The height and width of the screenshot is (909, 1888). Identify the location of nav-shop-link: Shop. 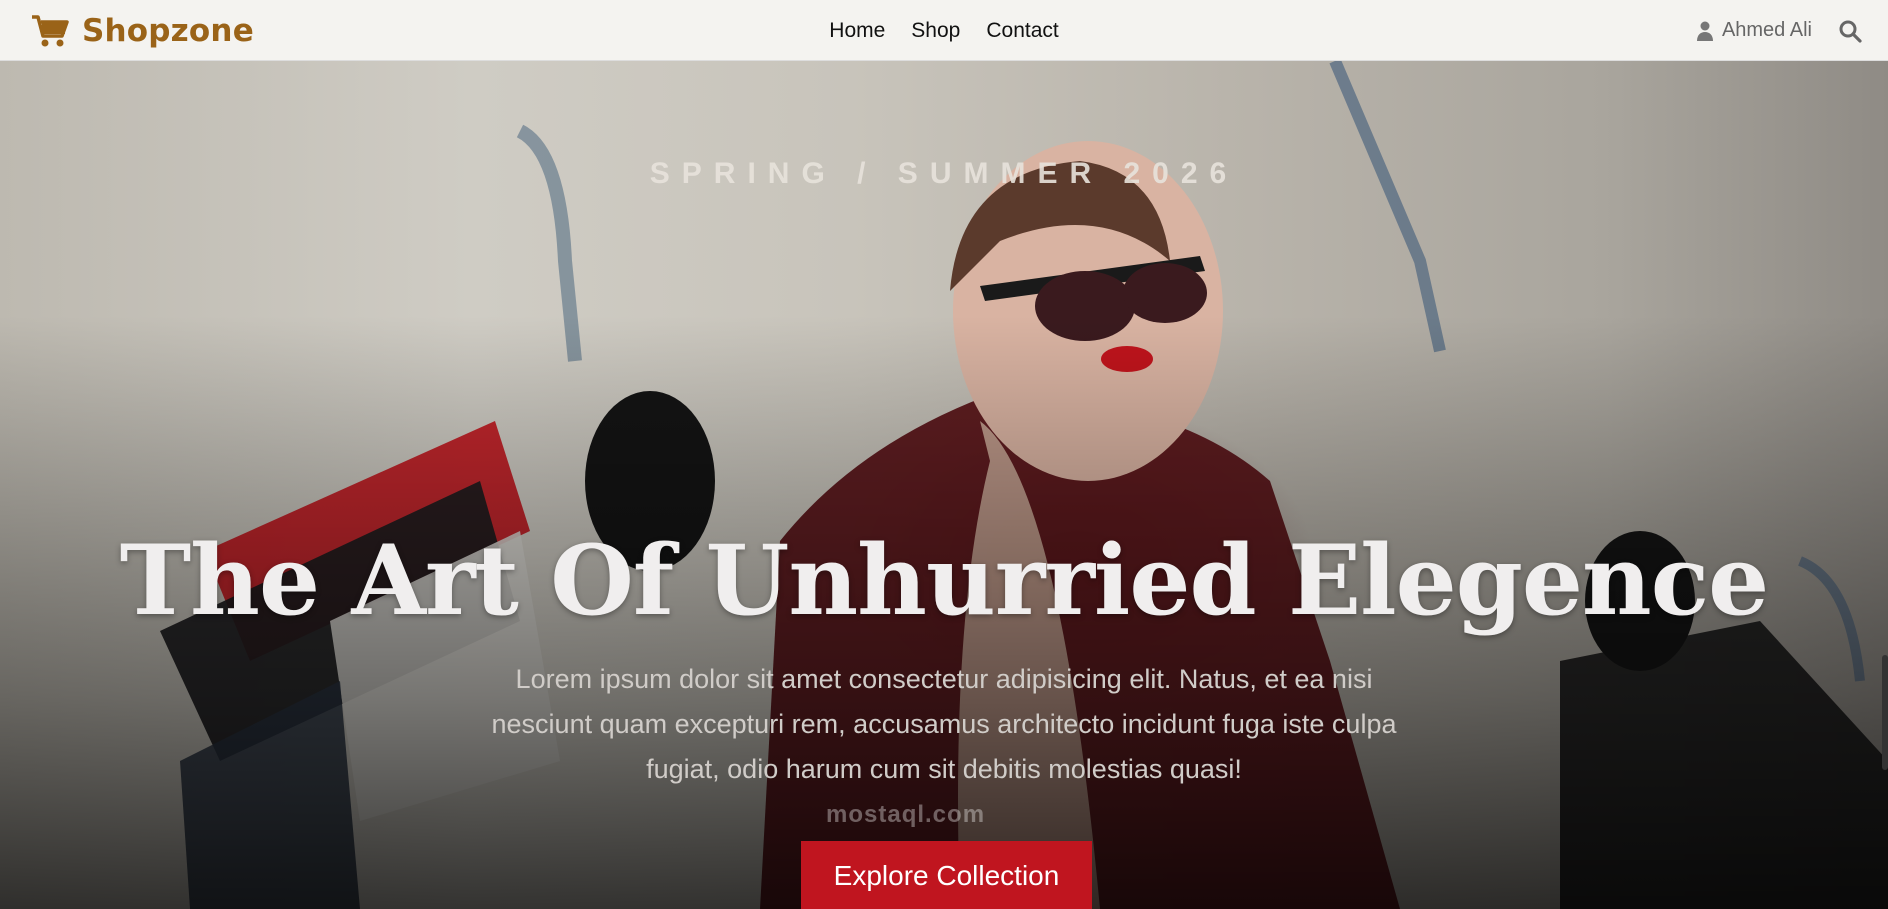
(935, 31).